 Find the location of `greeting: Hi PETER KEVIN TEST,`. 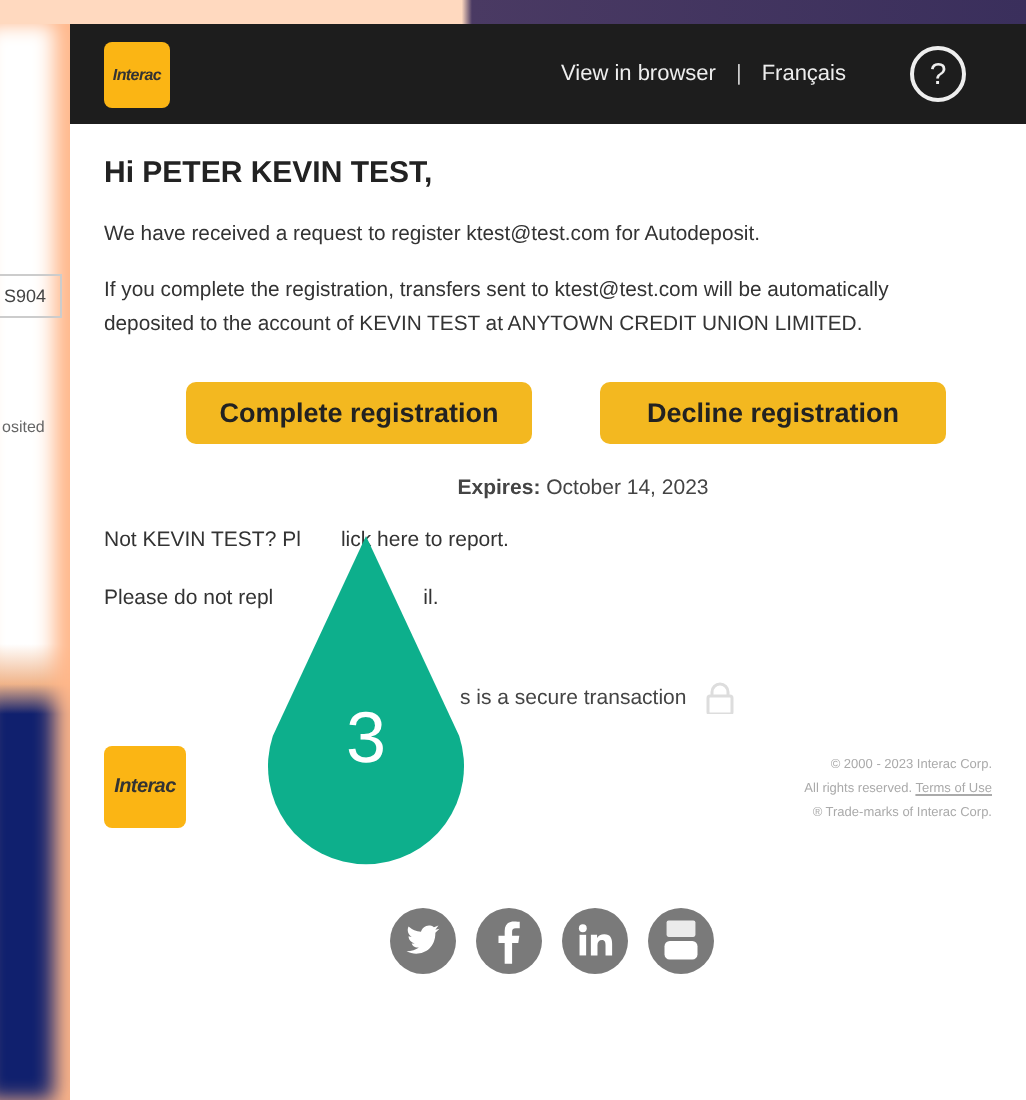

greeting: Hi PETER KEVIN TEST, is located at coordinates (269, 173).